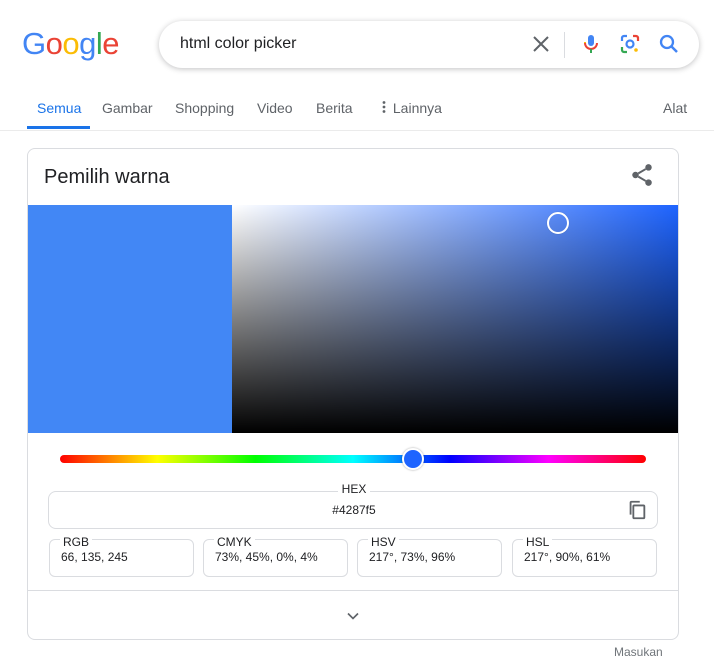  What do you see at coordinates (638, 652) in the screenshot?
I see `feedback-link: Masukan` at bounding box center [638, 652].